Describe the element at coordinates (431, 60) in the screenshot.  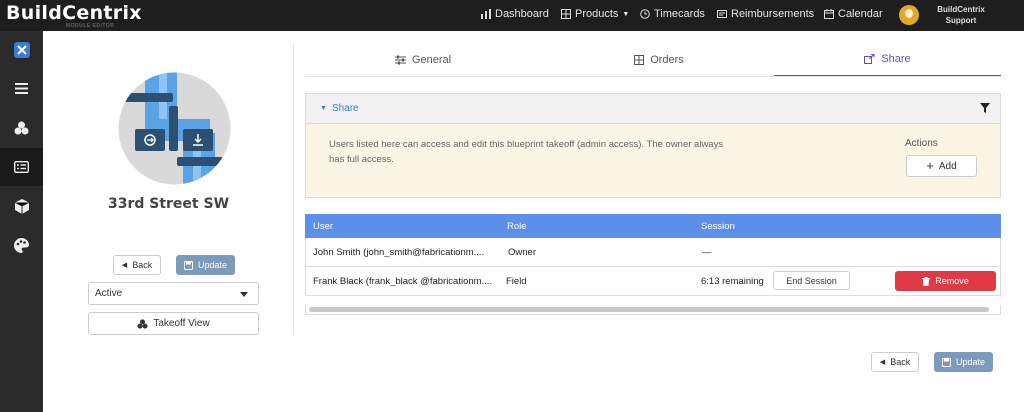
I see `tab-general-label: General` at that location.